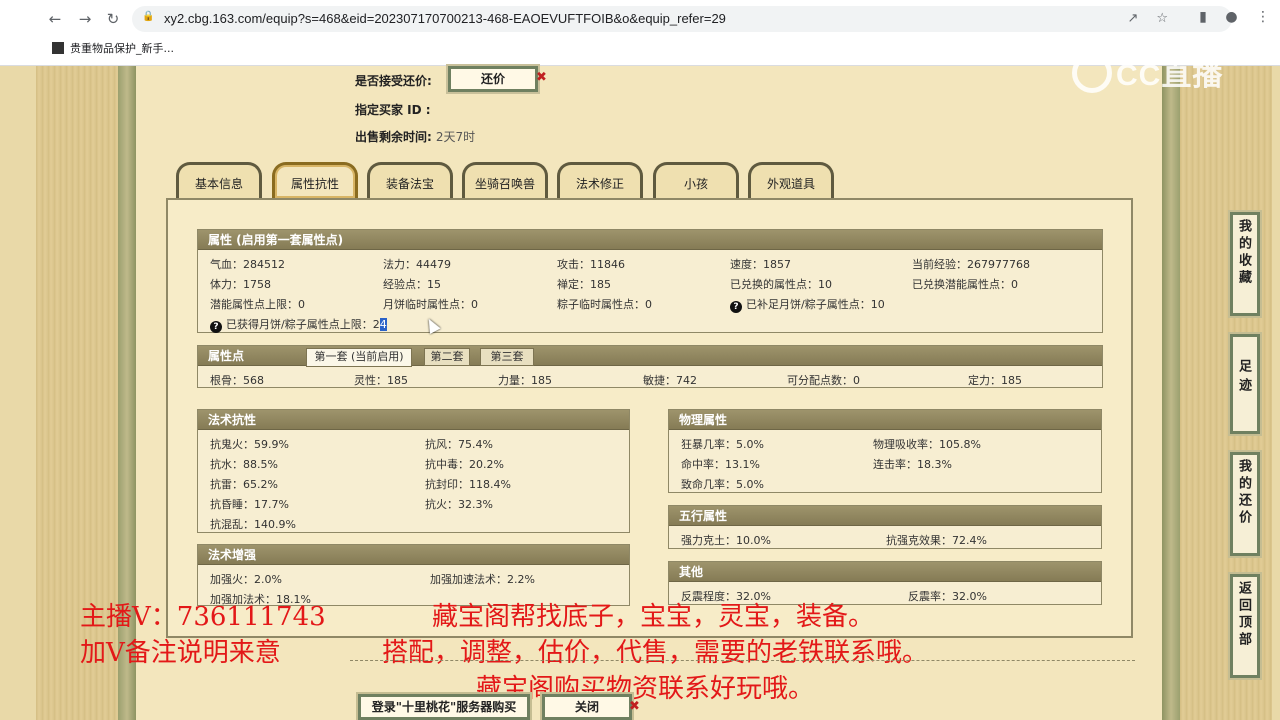 The height and width of the screenshot is (720, 1280). I want to click on my-favorites-button: 我的收藏, so click(1245, 264).